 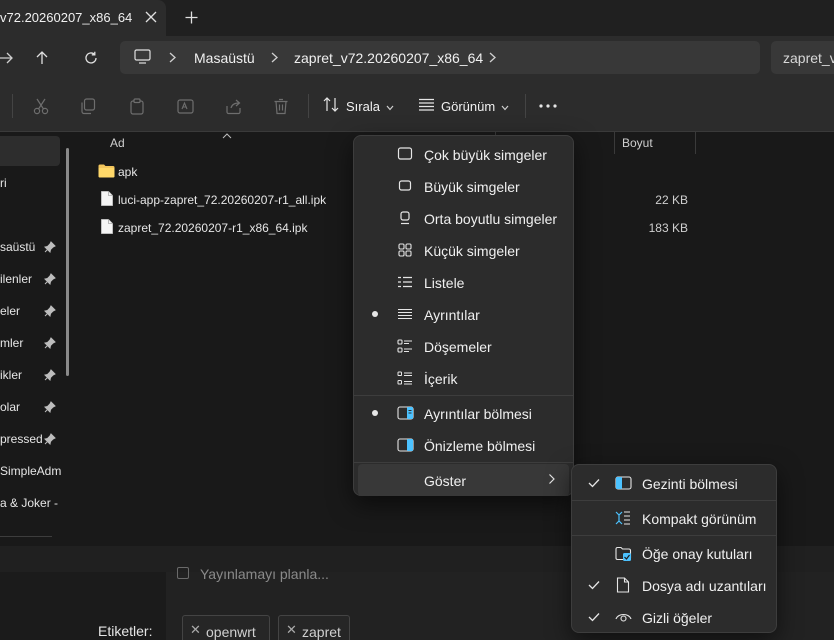 What do you see at coordinates (10, 311) in the screenshot?
I see `sidebar-item-label: eler` at bounding box center [10, 311].